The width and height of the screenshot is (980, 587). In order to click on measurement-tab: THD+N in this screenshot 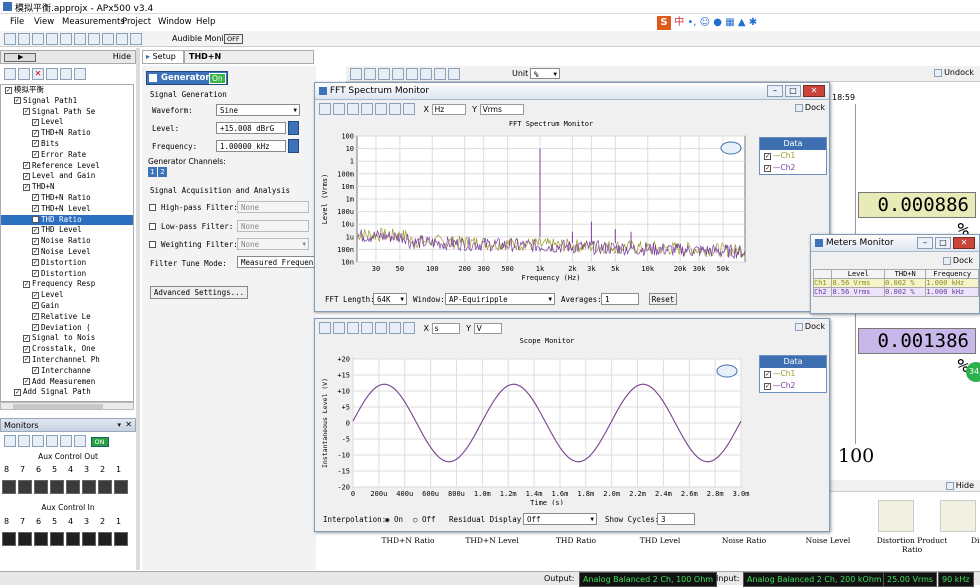, I will do `click(249, 57)`.